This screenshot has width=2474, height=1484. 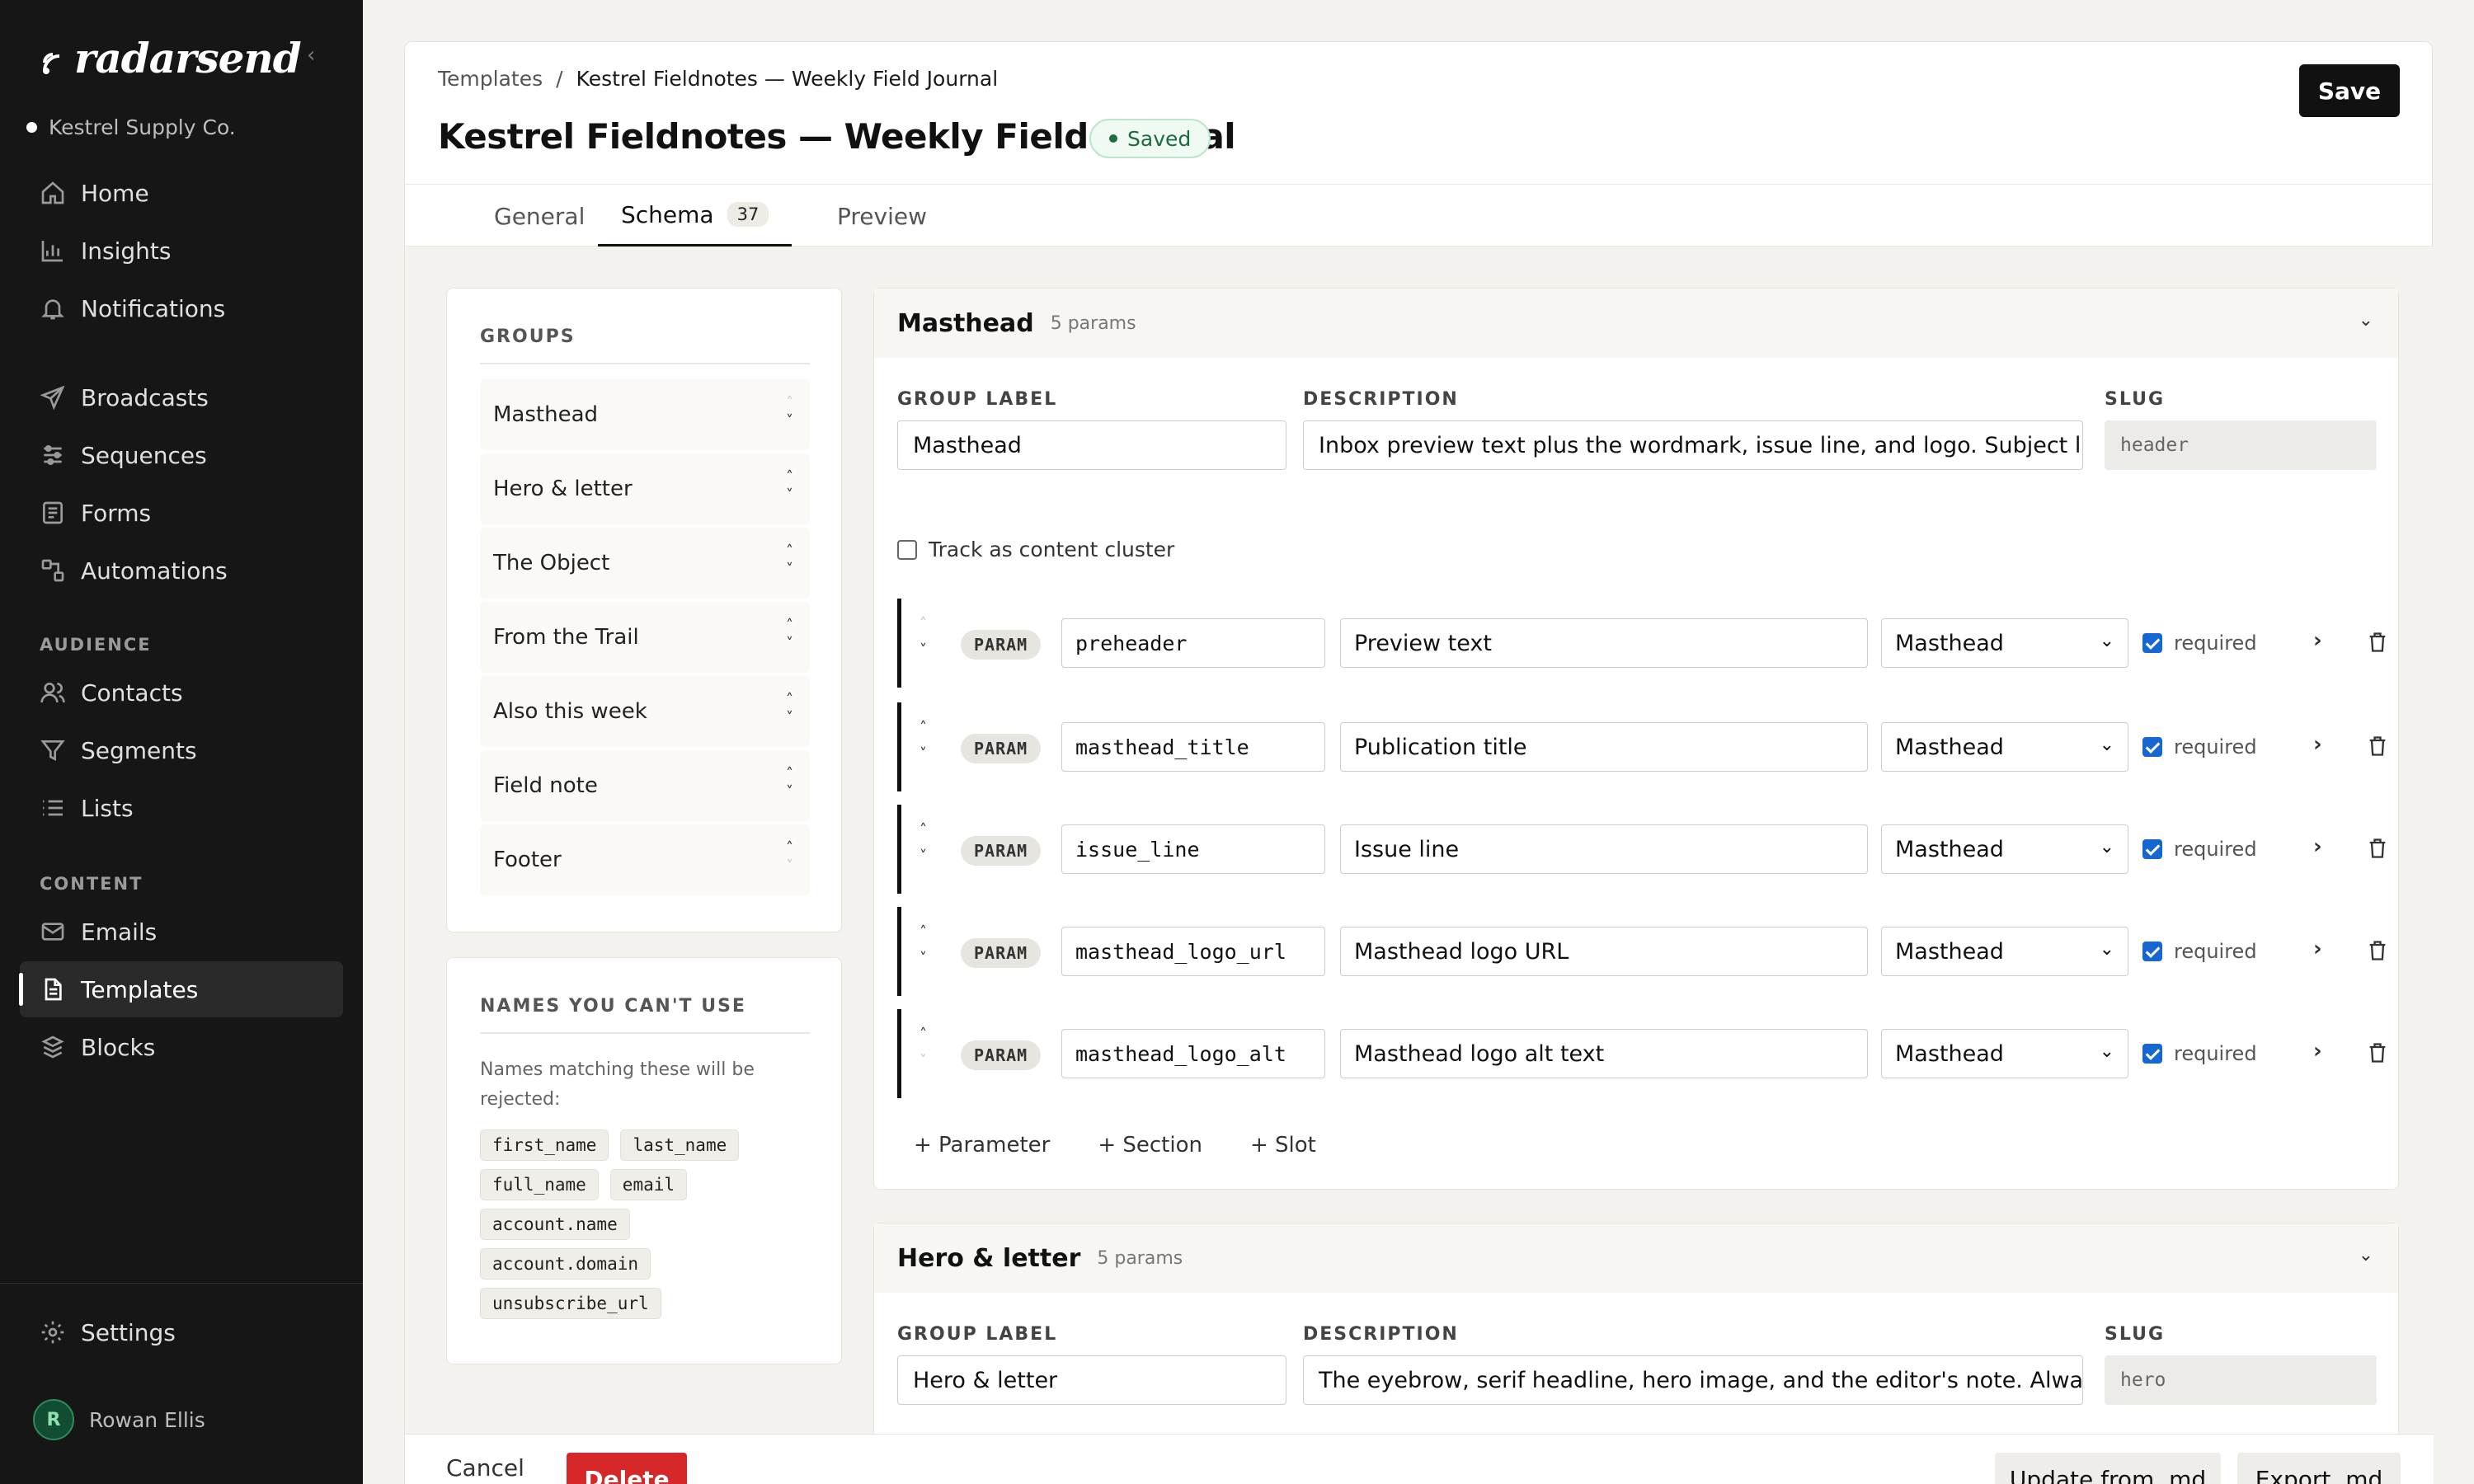 What do you see at coordinates (1193, 643) in the screenshot?
I see `param-key-input: preheader` at bounding box center [1193, 643].